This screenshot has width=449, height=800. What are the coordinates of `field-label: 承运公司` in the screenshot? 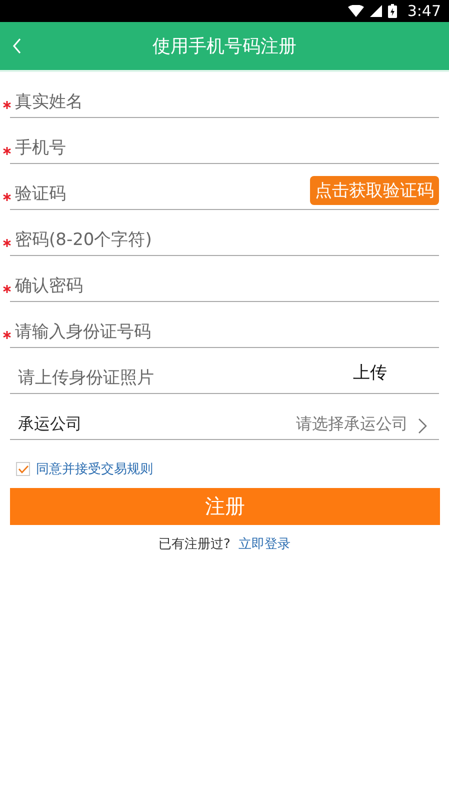 It's located at (50, 424).